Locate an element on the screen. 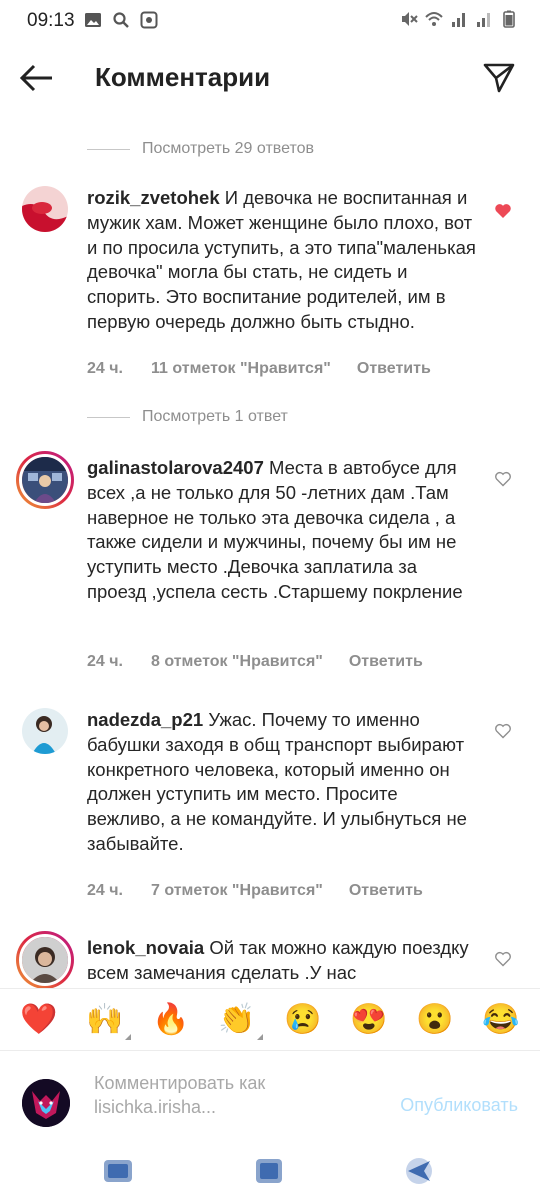 The height and width of the screenshot is (1200, 540). emoji-raised-hands-glyph: 🙌 is located at coordinates (105, 1019).